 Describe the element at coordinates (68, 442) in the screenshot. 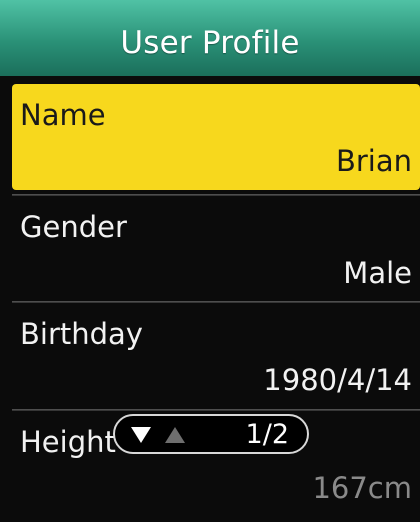

I see `field-label: Height` at that location.